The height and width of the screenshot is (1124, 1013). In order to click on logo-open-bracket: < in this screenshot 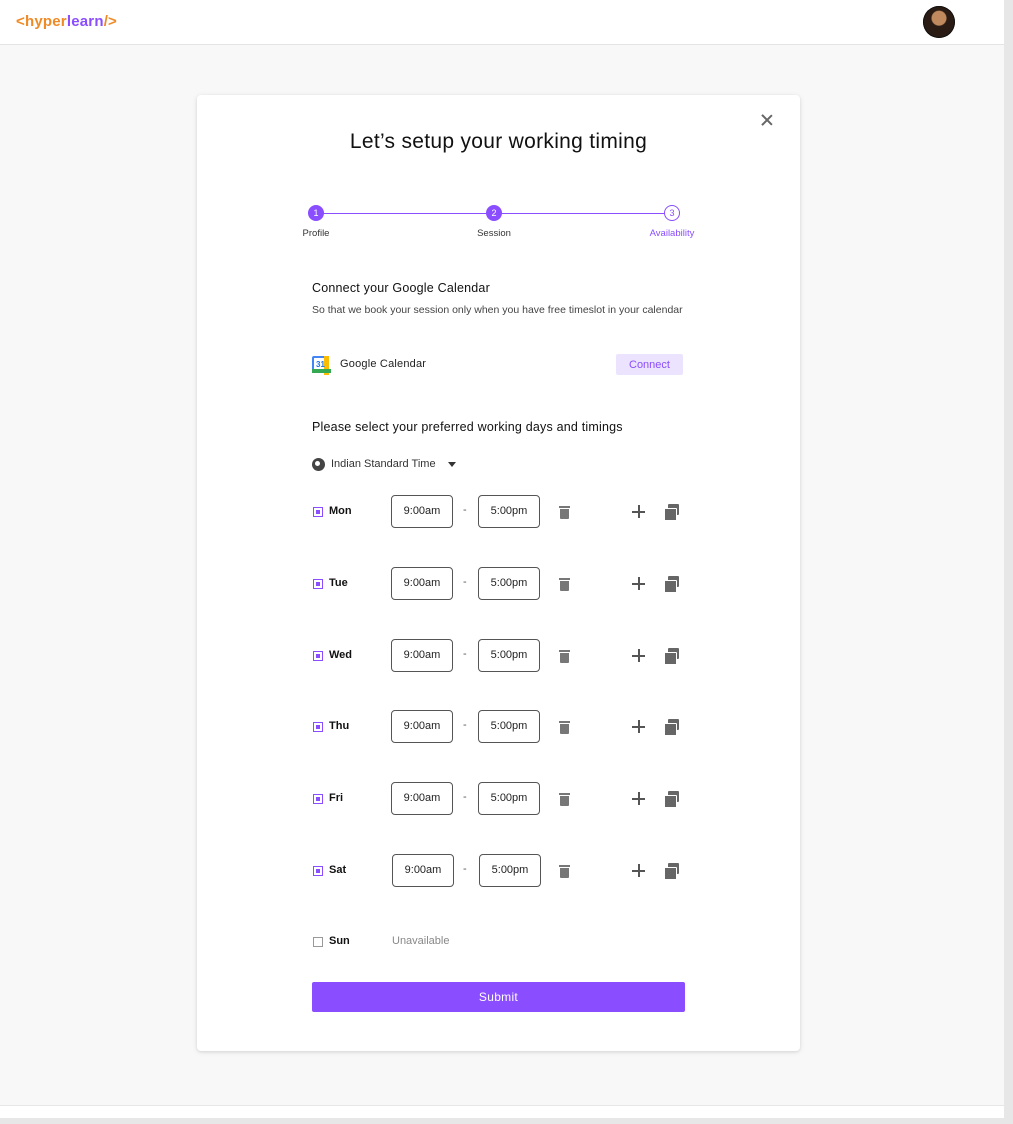, I will do `click(20, 21)`.